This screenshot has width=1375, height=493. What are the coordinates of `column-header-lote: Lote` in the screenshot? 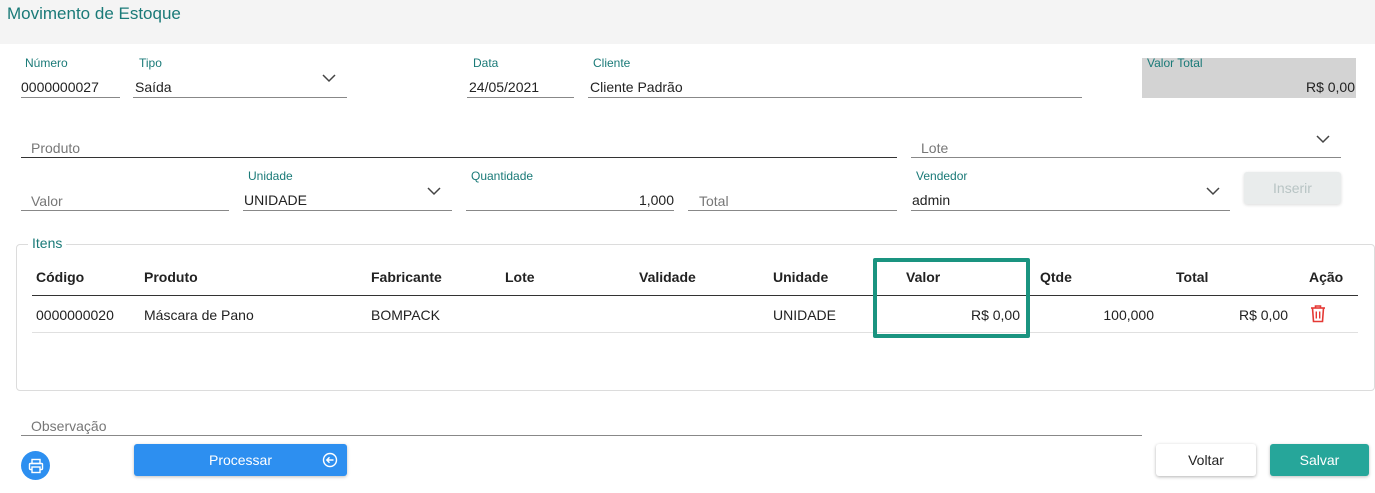 It's located at (520, 277).